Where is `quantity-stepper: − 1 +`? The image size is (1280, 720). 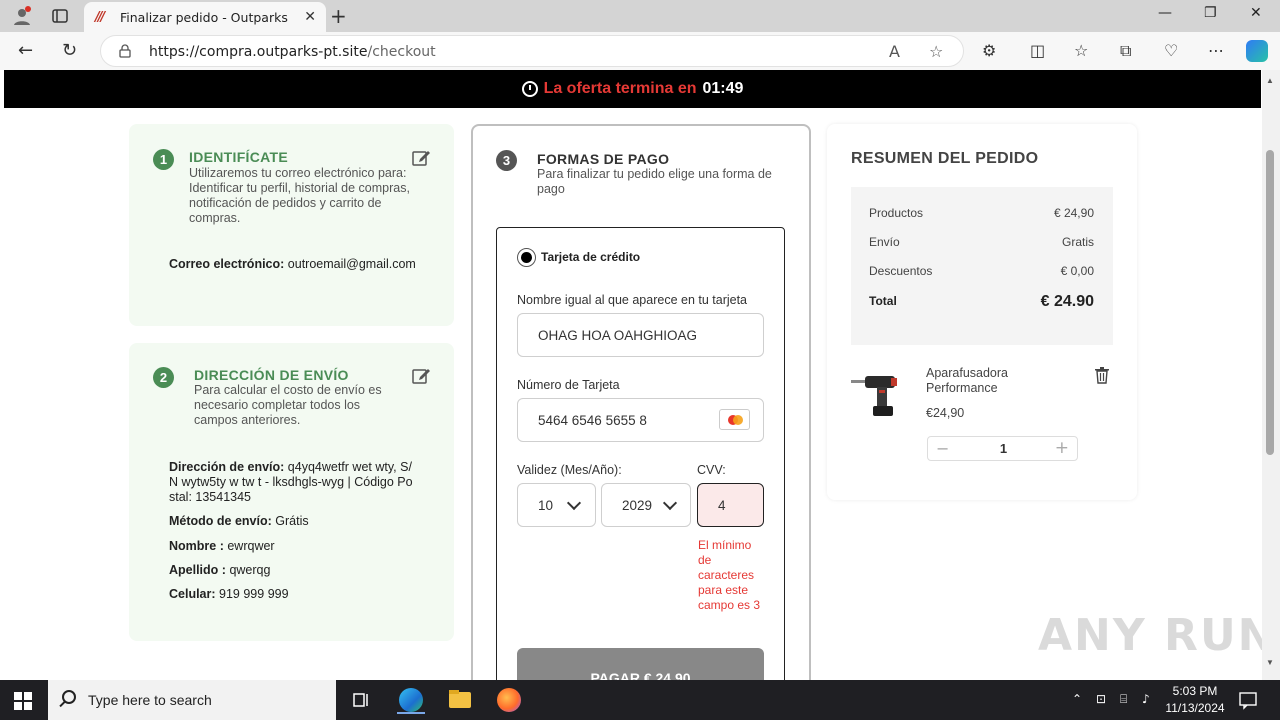 quantity-stepper: − 1 + is located at coordinates (1002, 448).